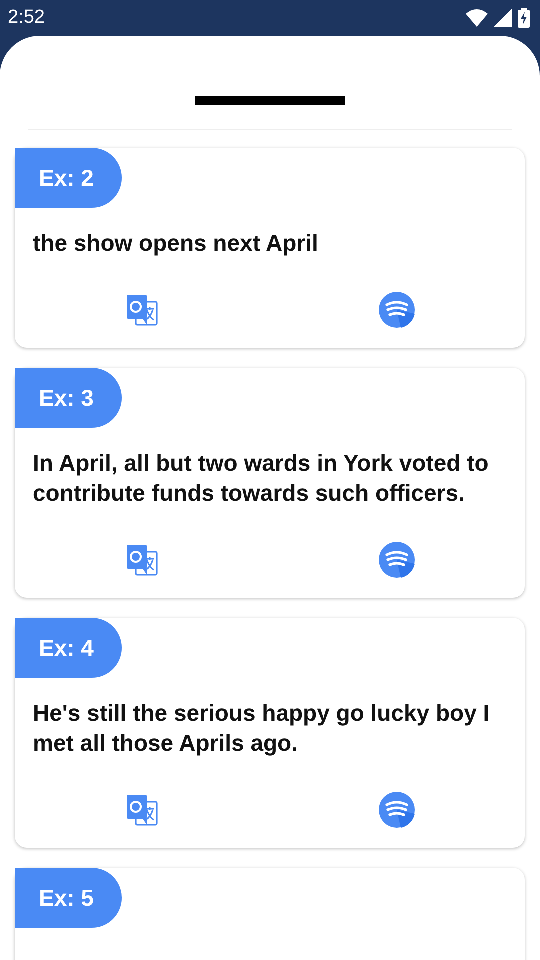 Image resolution: width=540 pixels, height=960 pixels. I want to click on wifi-icon, so click(477, 18).